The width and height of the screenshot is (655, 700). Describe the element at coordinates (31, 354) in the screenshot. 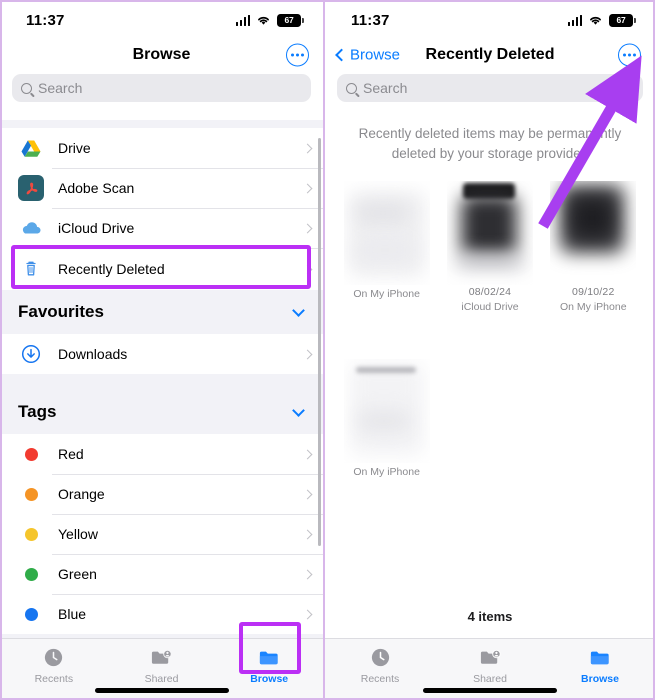

I see `download-circle-icon` at that location.